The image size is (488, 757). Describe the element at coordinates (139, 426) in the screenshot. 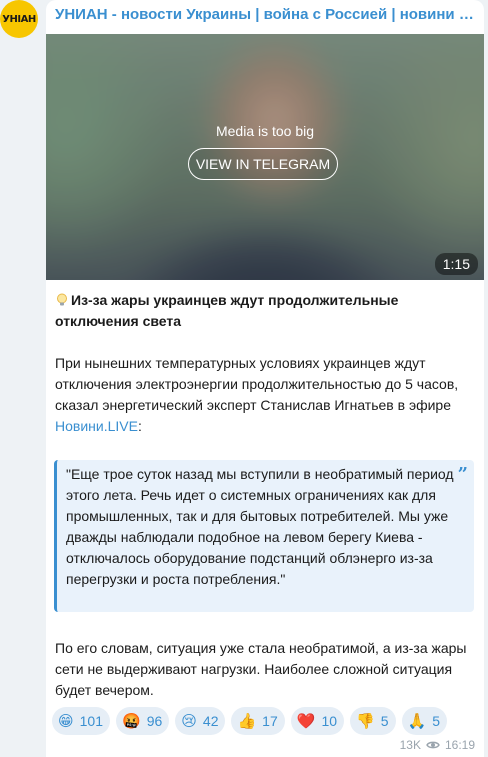

I see `paragraph-1-tail: :` at that location.